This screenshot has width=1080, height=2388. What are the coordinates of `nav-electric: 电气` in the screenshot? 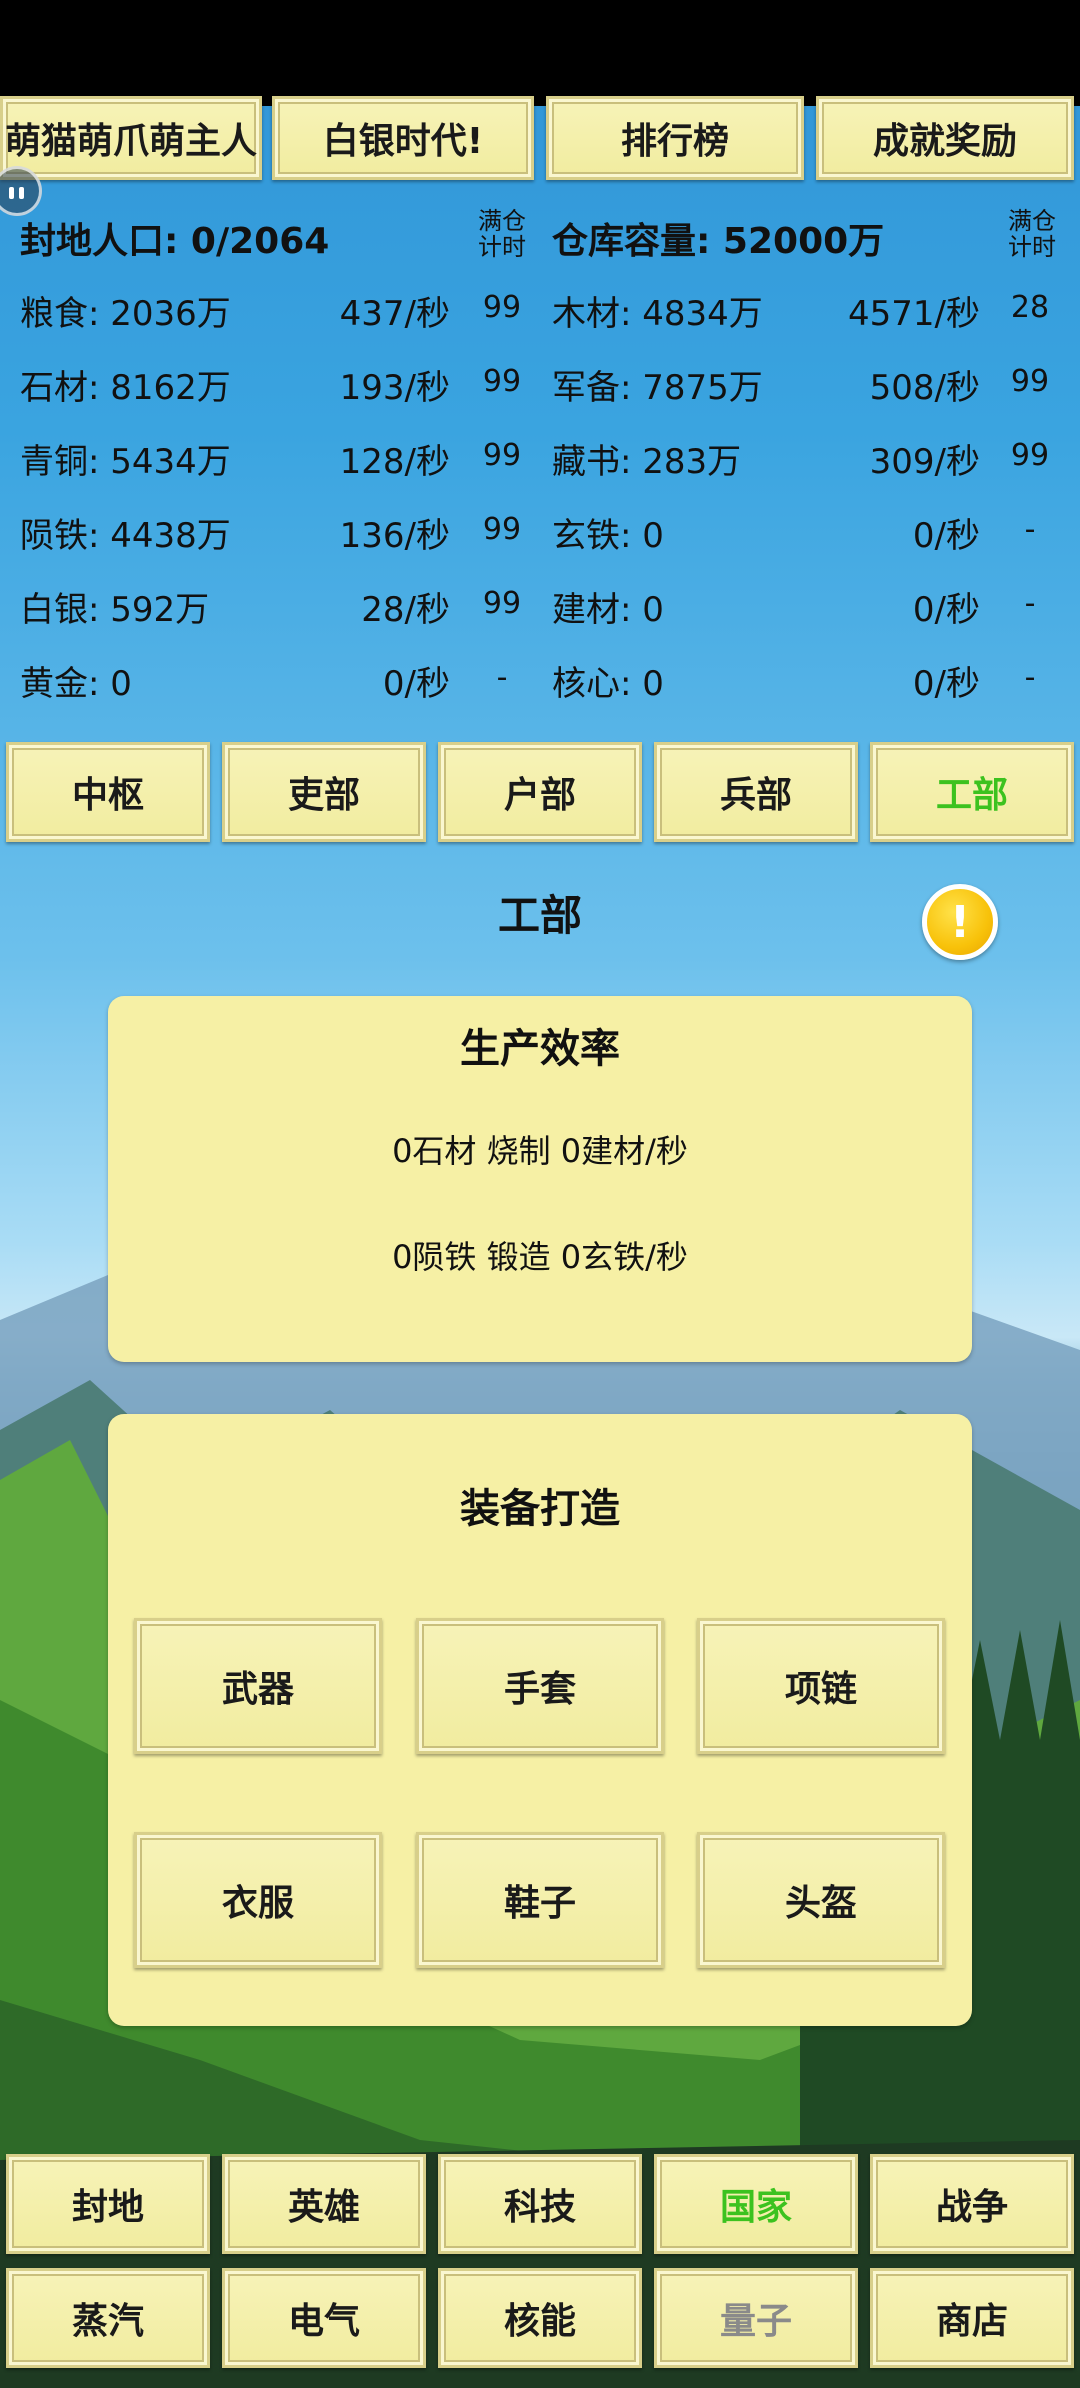 It's located at (324, 2318).